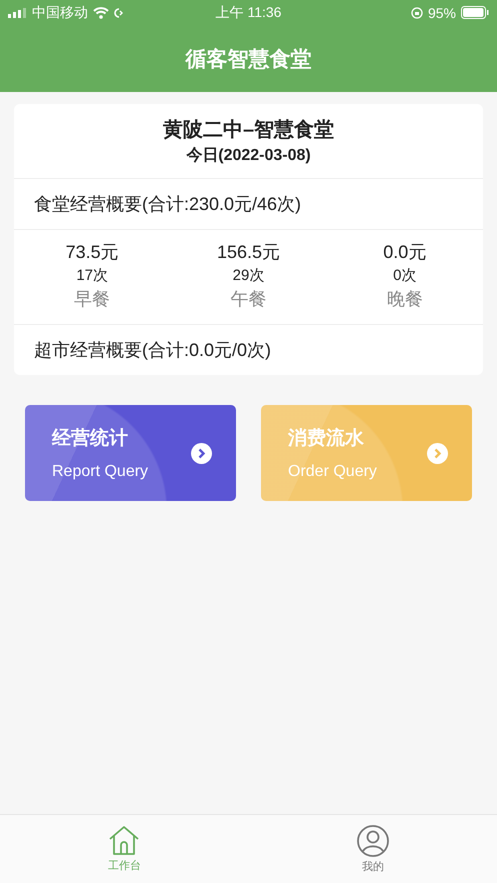 The image size is (497, 883). Describe the element at coordinates (404, 252) in the screenshot. I see `meal-amount: 0.0元` at that location.